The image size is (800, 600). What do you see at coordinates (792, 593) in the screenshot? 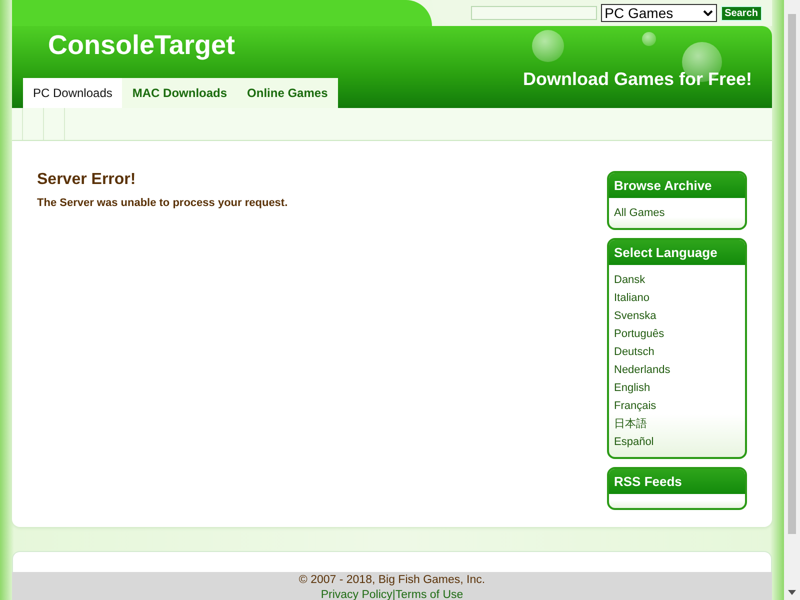
I see `down-arrow-icon` at bounding box center [792, 593].